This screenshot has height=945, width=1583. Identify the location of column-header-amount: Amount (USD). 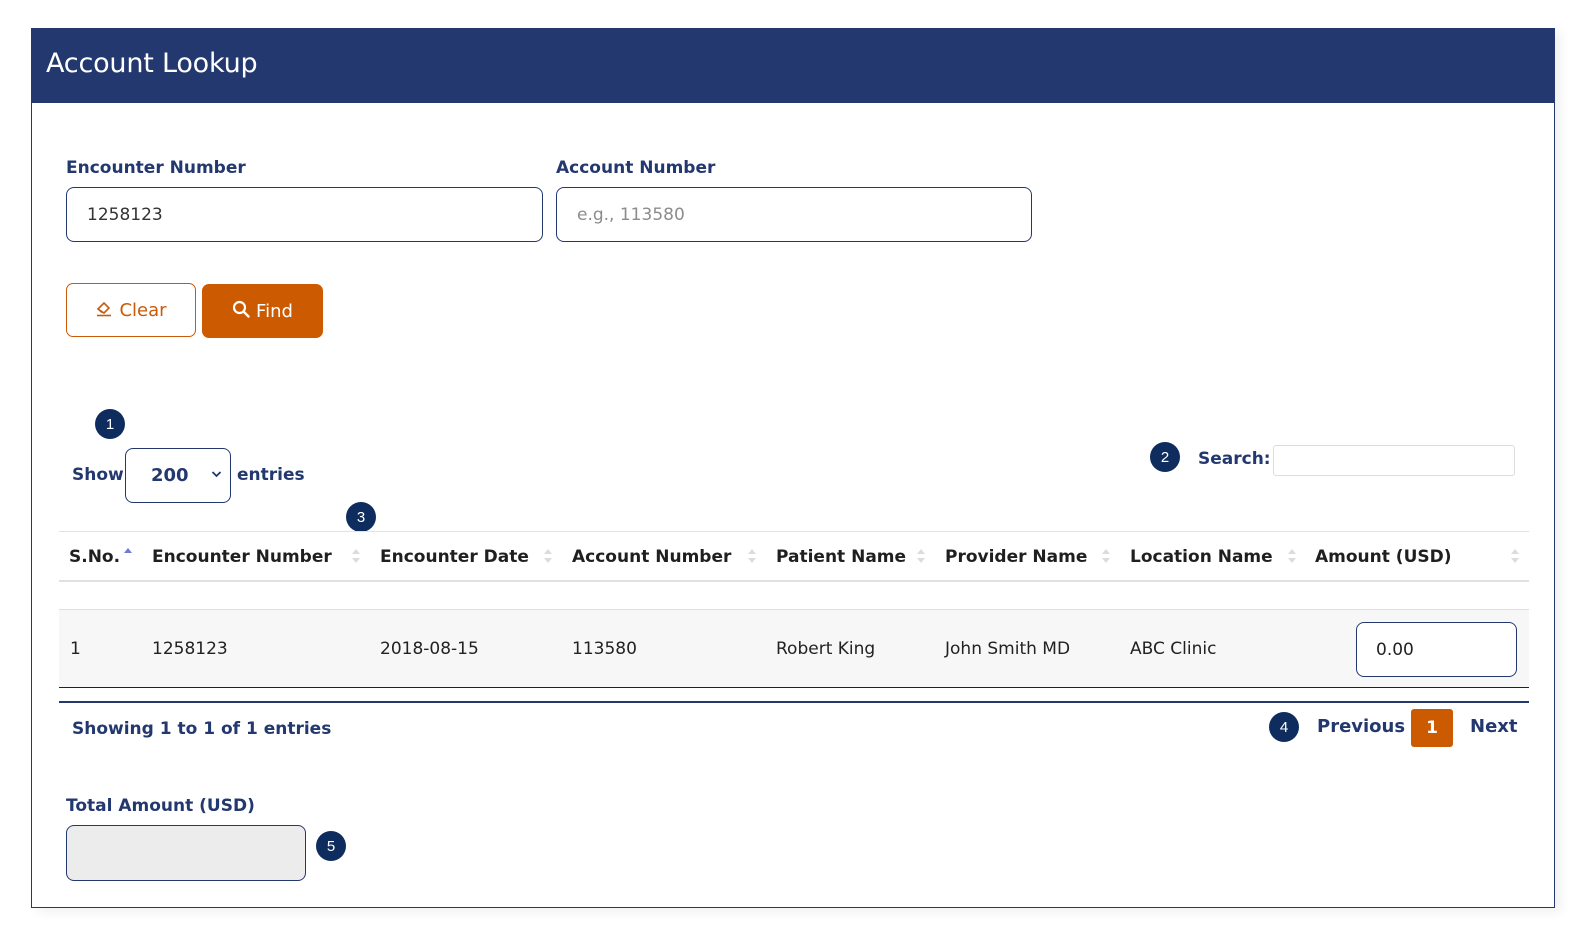
(1383, 556).